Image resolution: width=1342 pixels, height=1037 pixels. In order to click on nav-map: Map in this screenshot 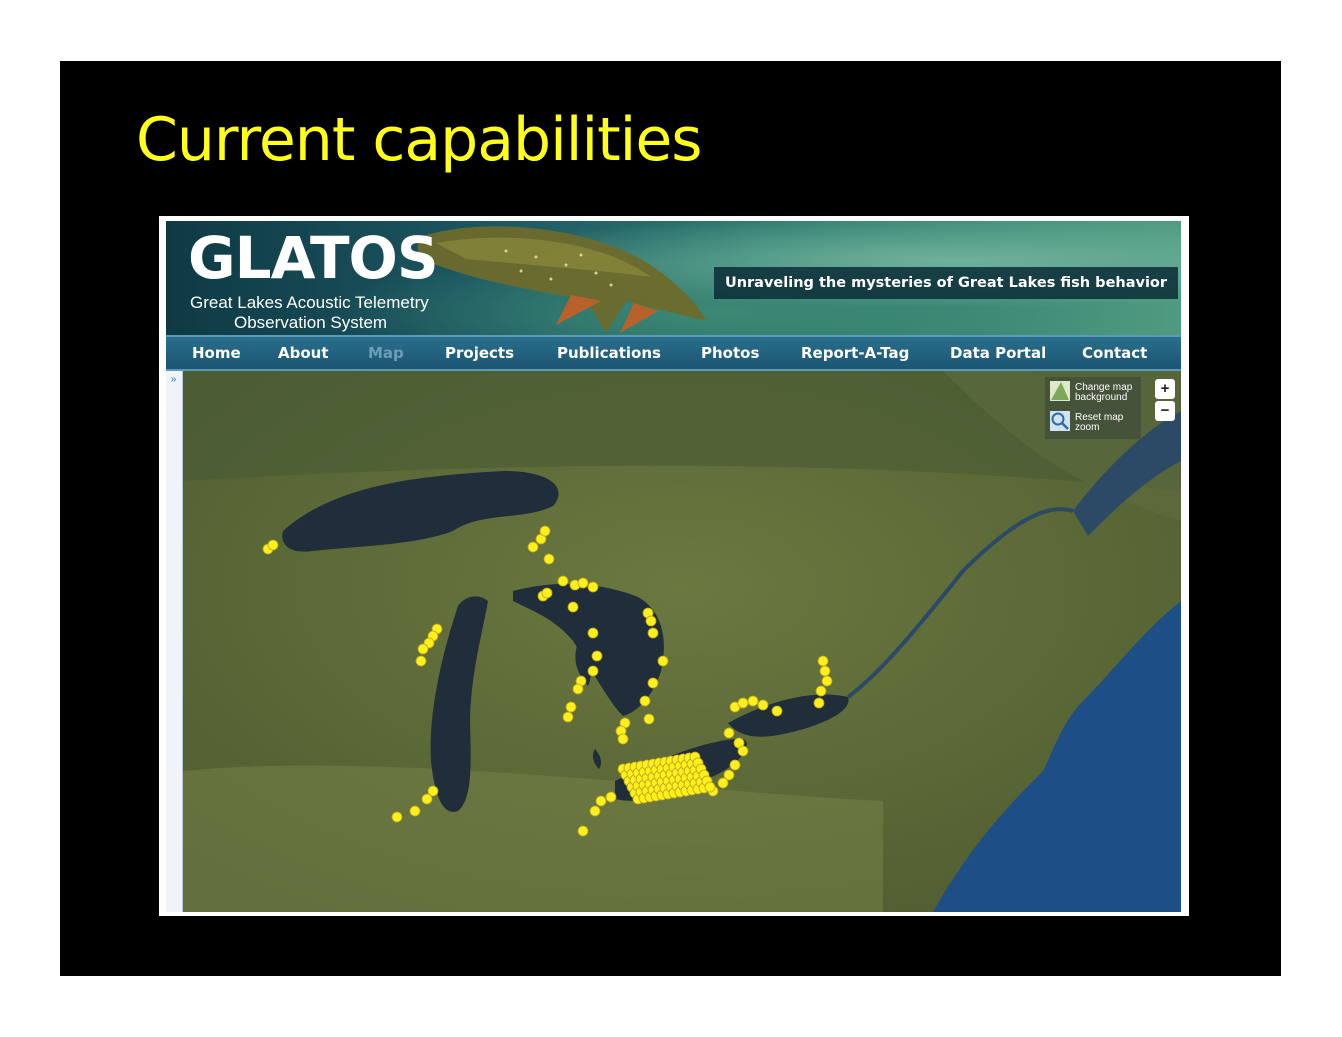, I will do `click(386, 353)`.